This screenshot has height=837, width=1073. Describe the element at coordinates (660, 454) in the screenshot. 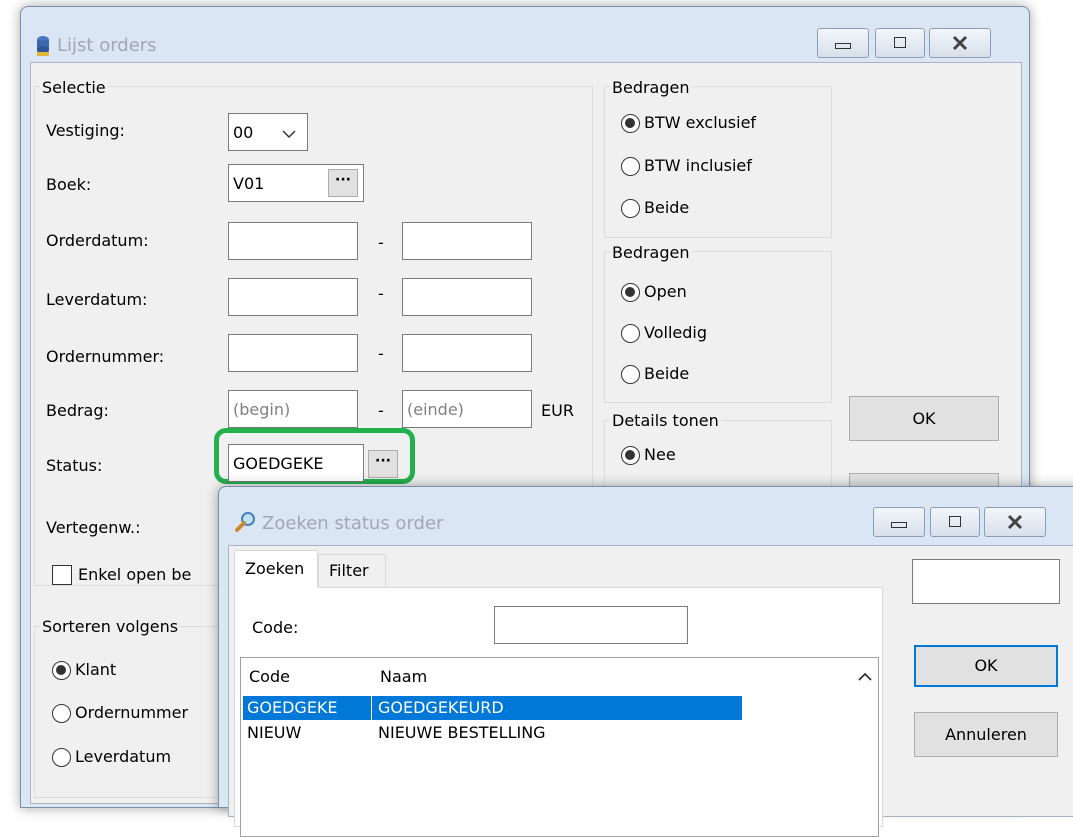

I see `details-nee-label: Nee` at that location.